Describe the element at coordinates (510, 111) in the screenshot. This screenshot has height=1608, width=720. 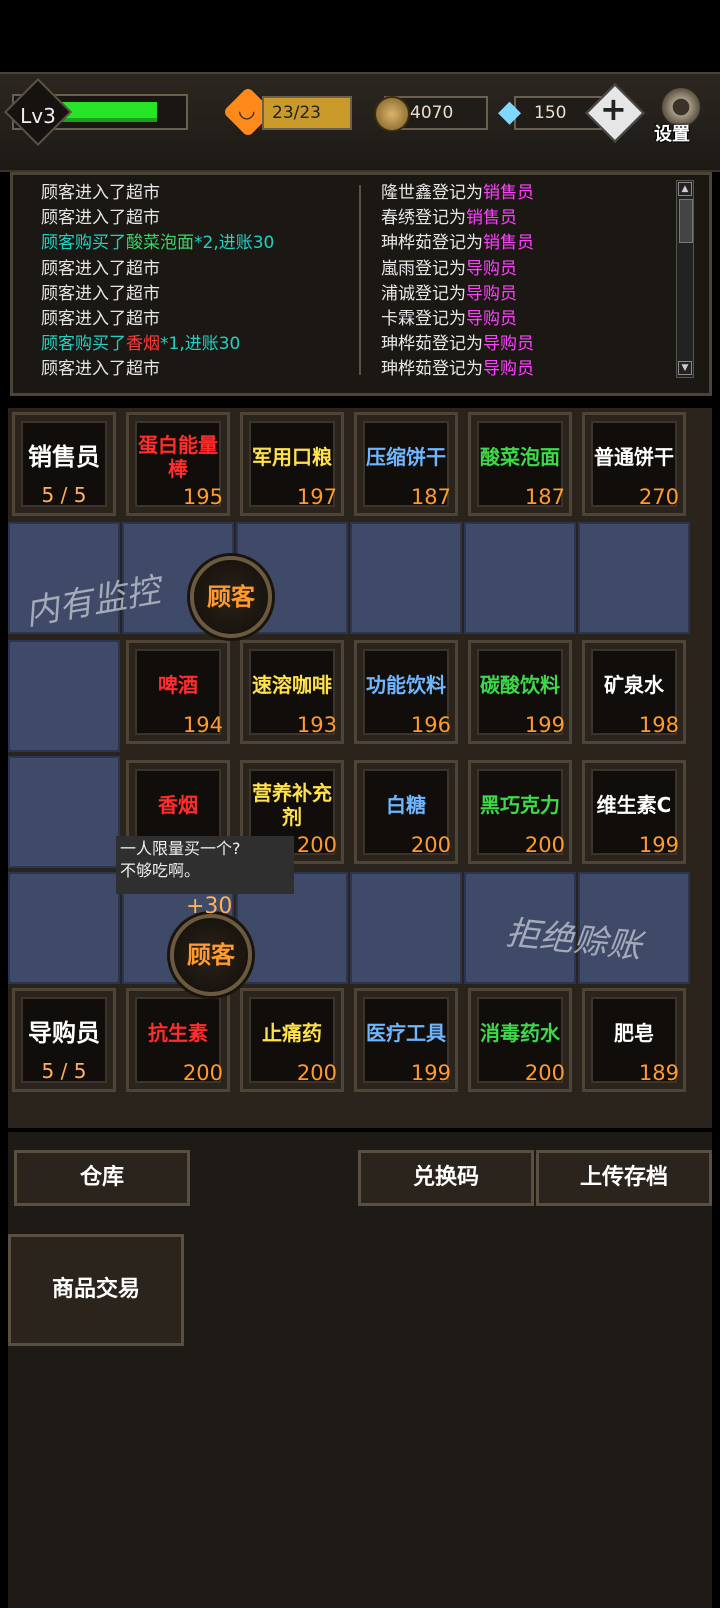
I see `diamond-icon: ◆` at that location.